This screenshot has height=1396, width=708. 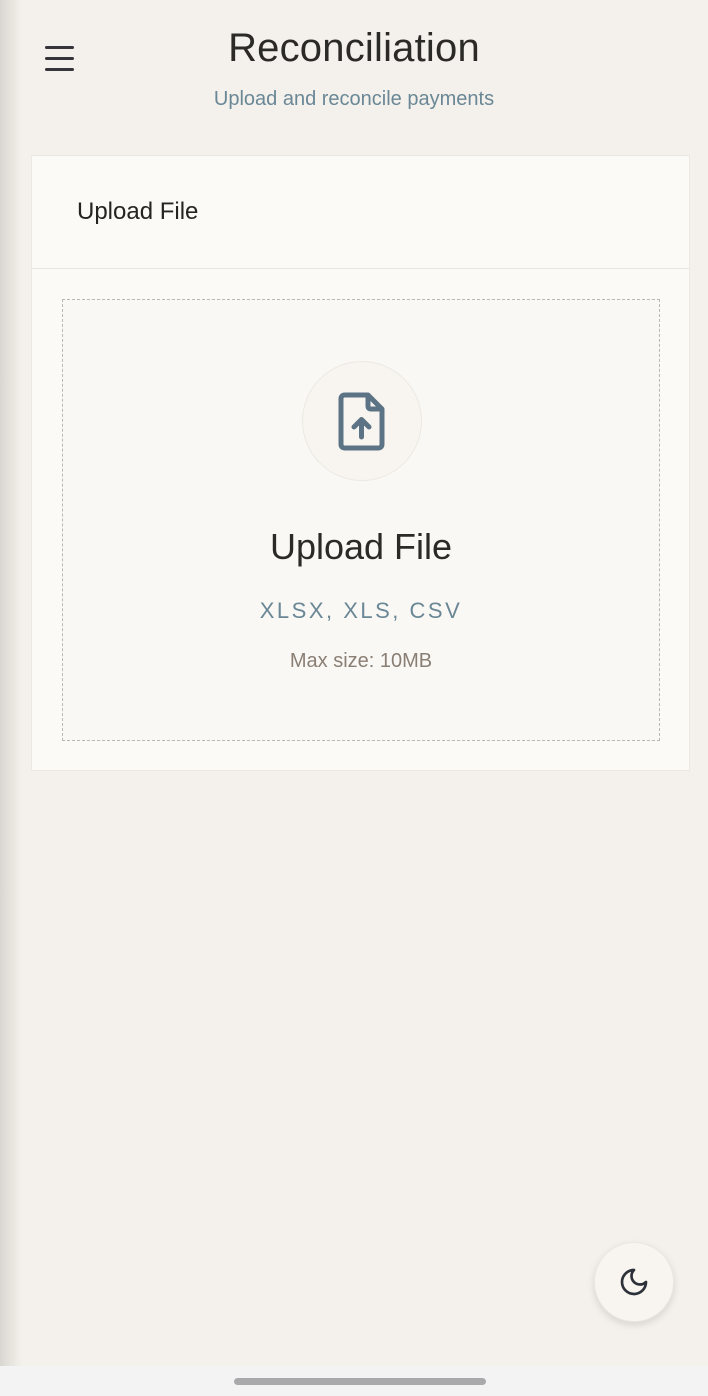 I want to click on file-upload-icon, so click(x=361, y=421).